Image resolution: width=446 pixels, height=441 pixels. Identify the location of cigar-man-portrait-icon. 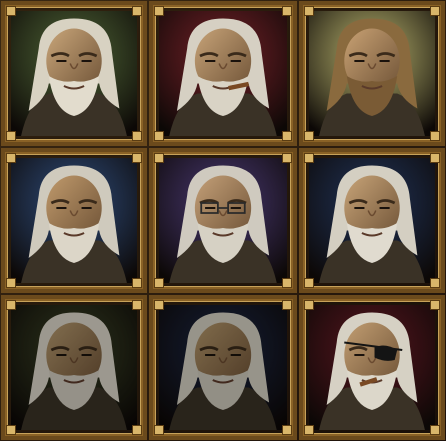
(223, 73).